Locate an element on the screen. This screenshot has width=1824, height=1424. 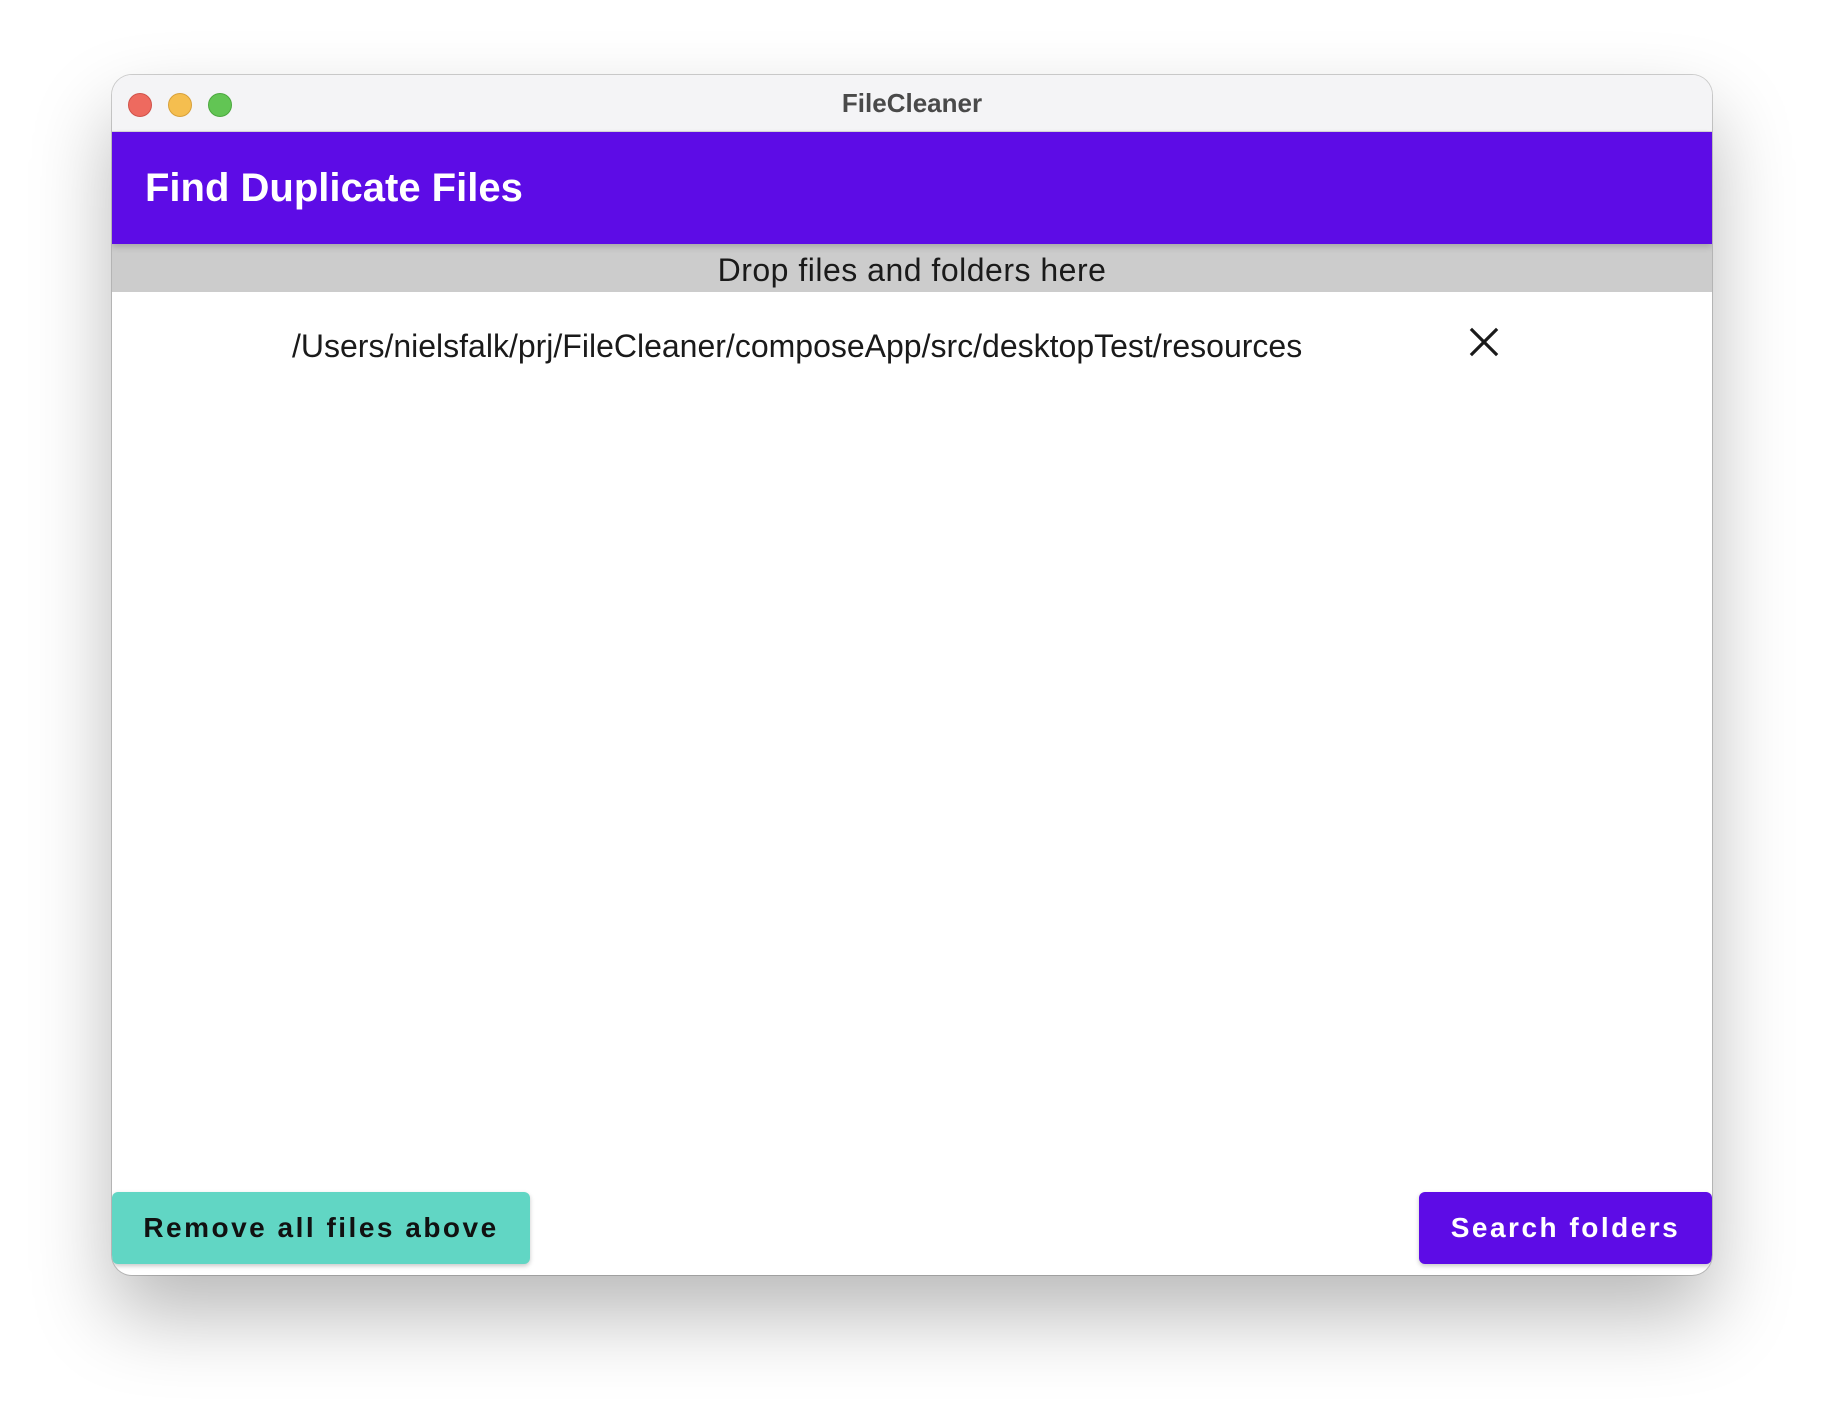
title-bar: FileCleaner is located at coordinates (912, 103).